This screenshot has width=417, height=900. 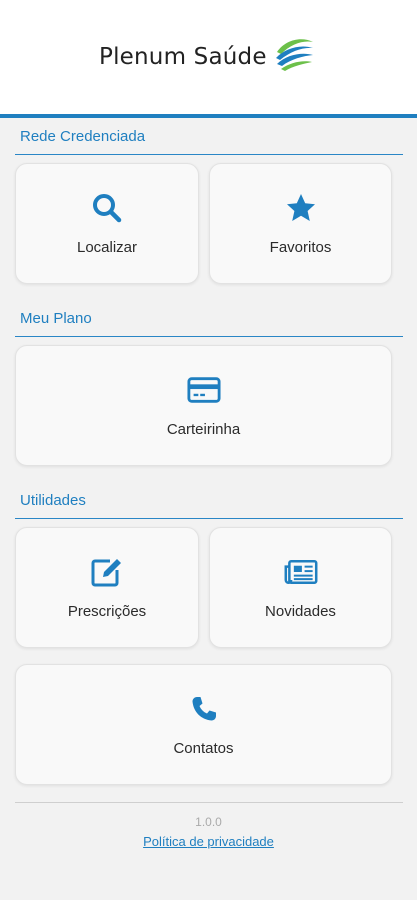 I want to click on novidades-label: Novidades, so click(x=300, y=611).